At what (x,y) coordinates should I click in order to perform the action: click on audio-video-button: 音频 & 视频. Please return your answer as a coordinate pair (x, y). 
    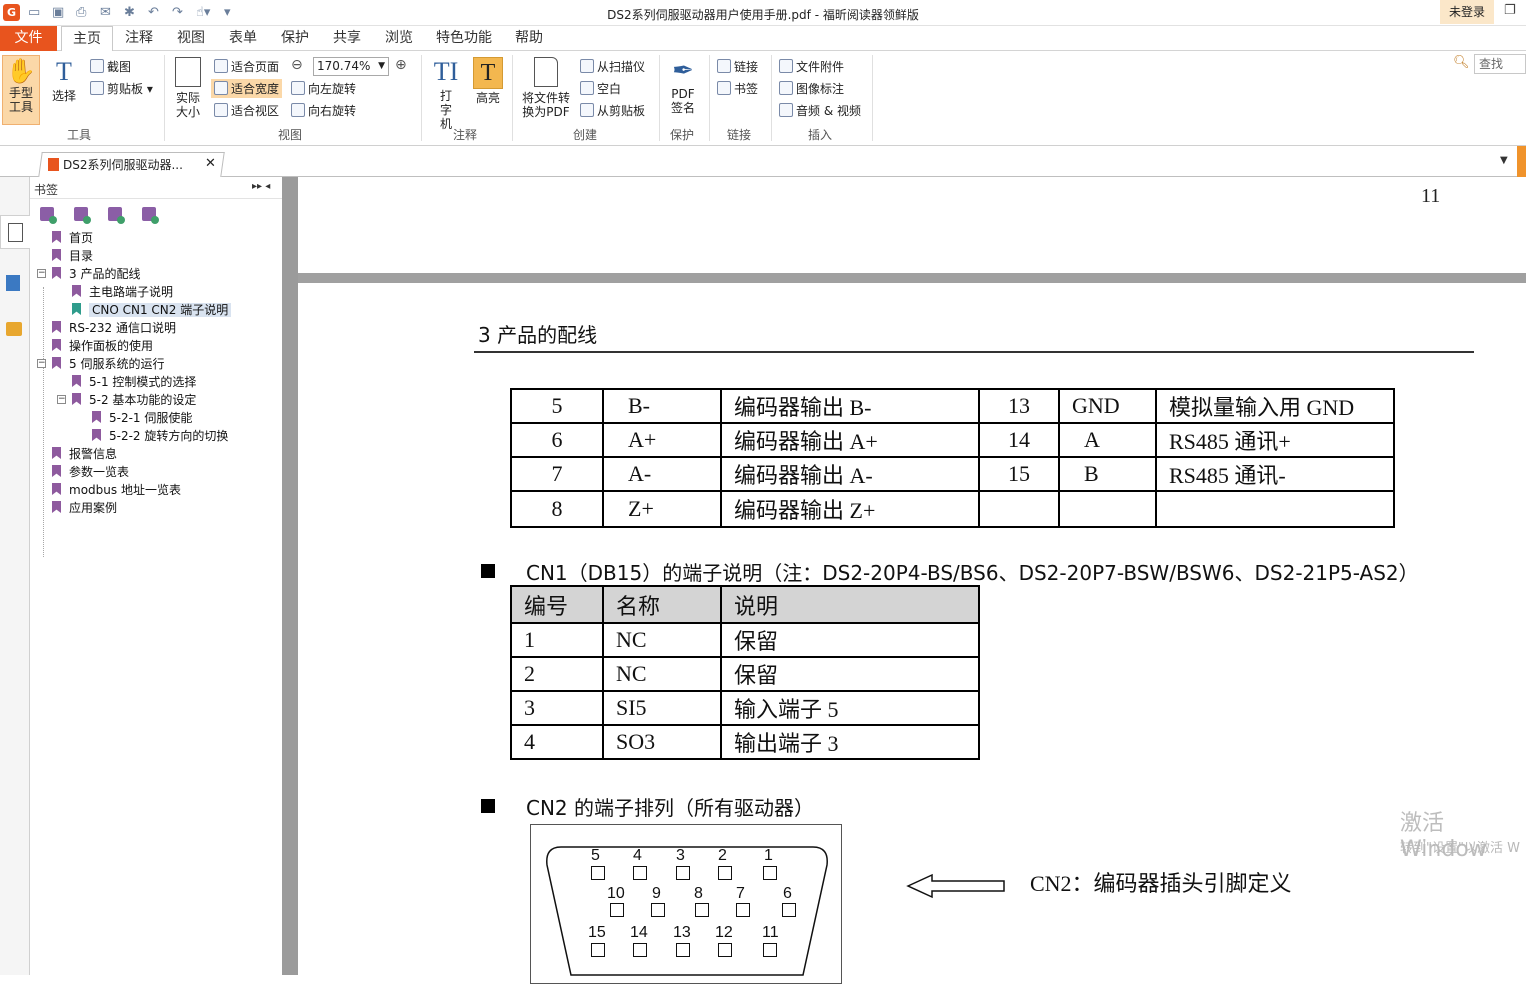
    Looking at the image, I should click on (820, 110).